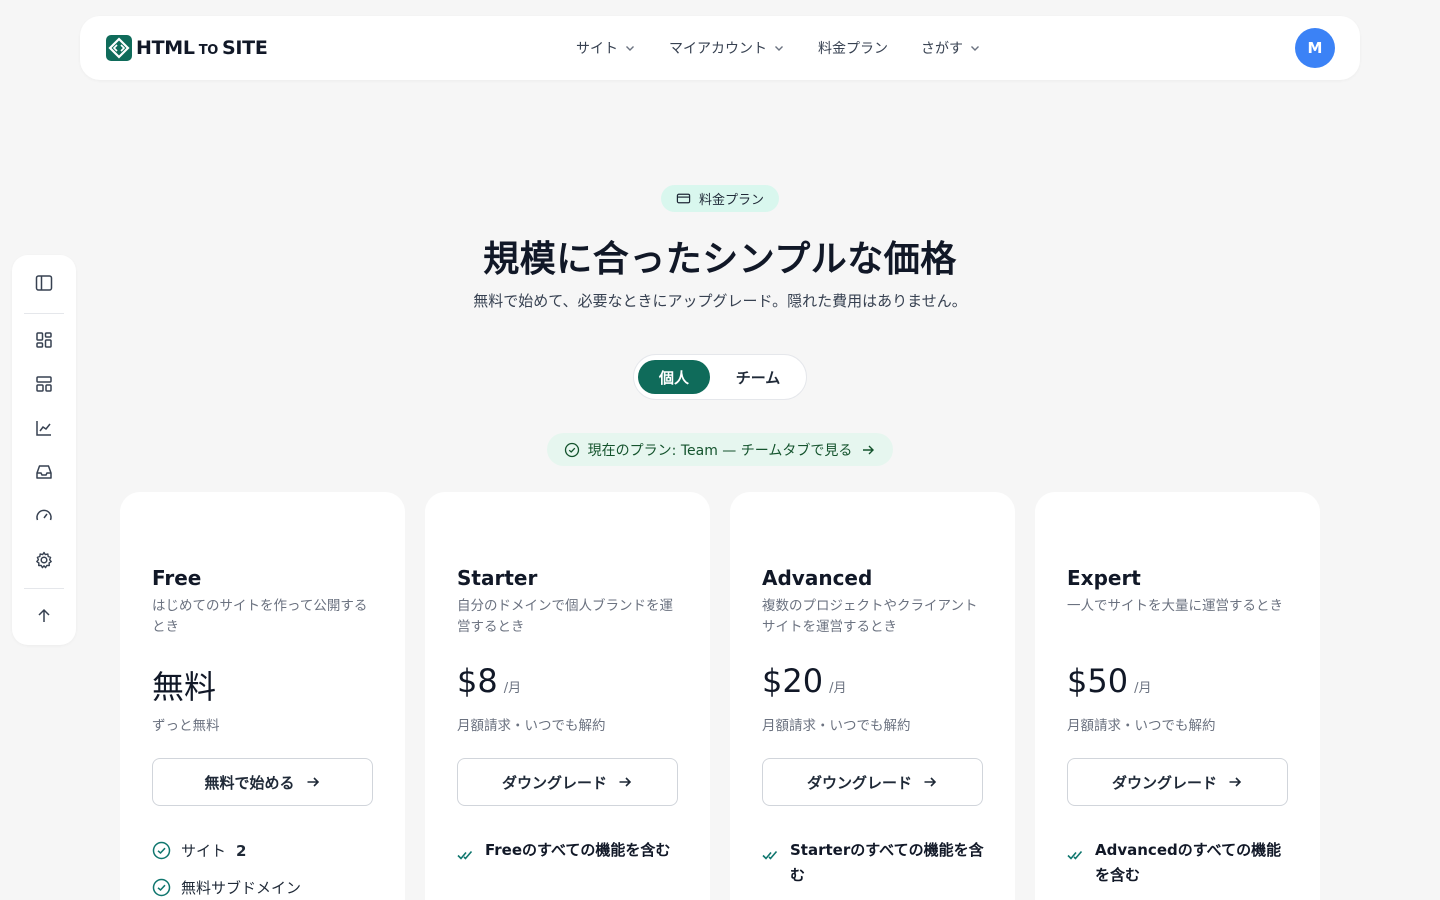 The image size is (1440, 900). I want to click on plan-description: 複数のプロジェクトやクライアントサイトを運営するとき, so click(870, 616).